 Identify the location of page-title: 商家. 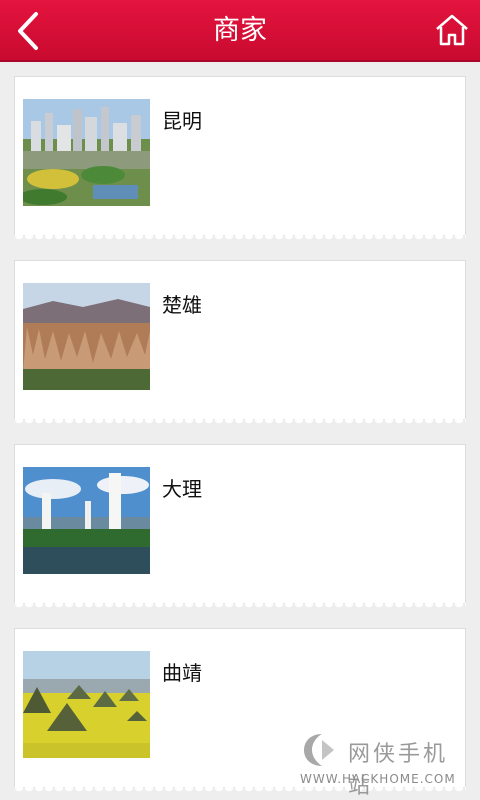
(240, 30).